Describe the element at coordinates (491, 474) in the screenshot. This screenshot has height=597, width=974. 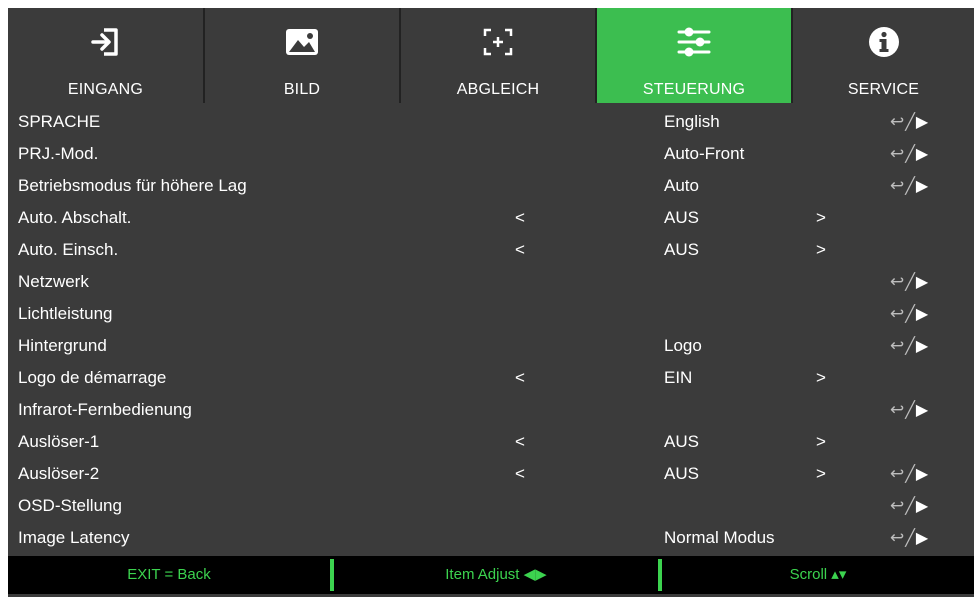
I see `menu-row: Auslöser-2 < AUS > ↩ ╱ ▶` at that location.